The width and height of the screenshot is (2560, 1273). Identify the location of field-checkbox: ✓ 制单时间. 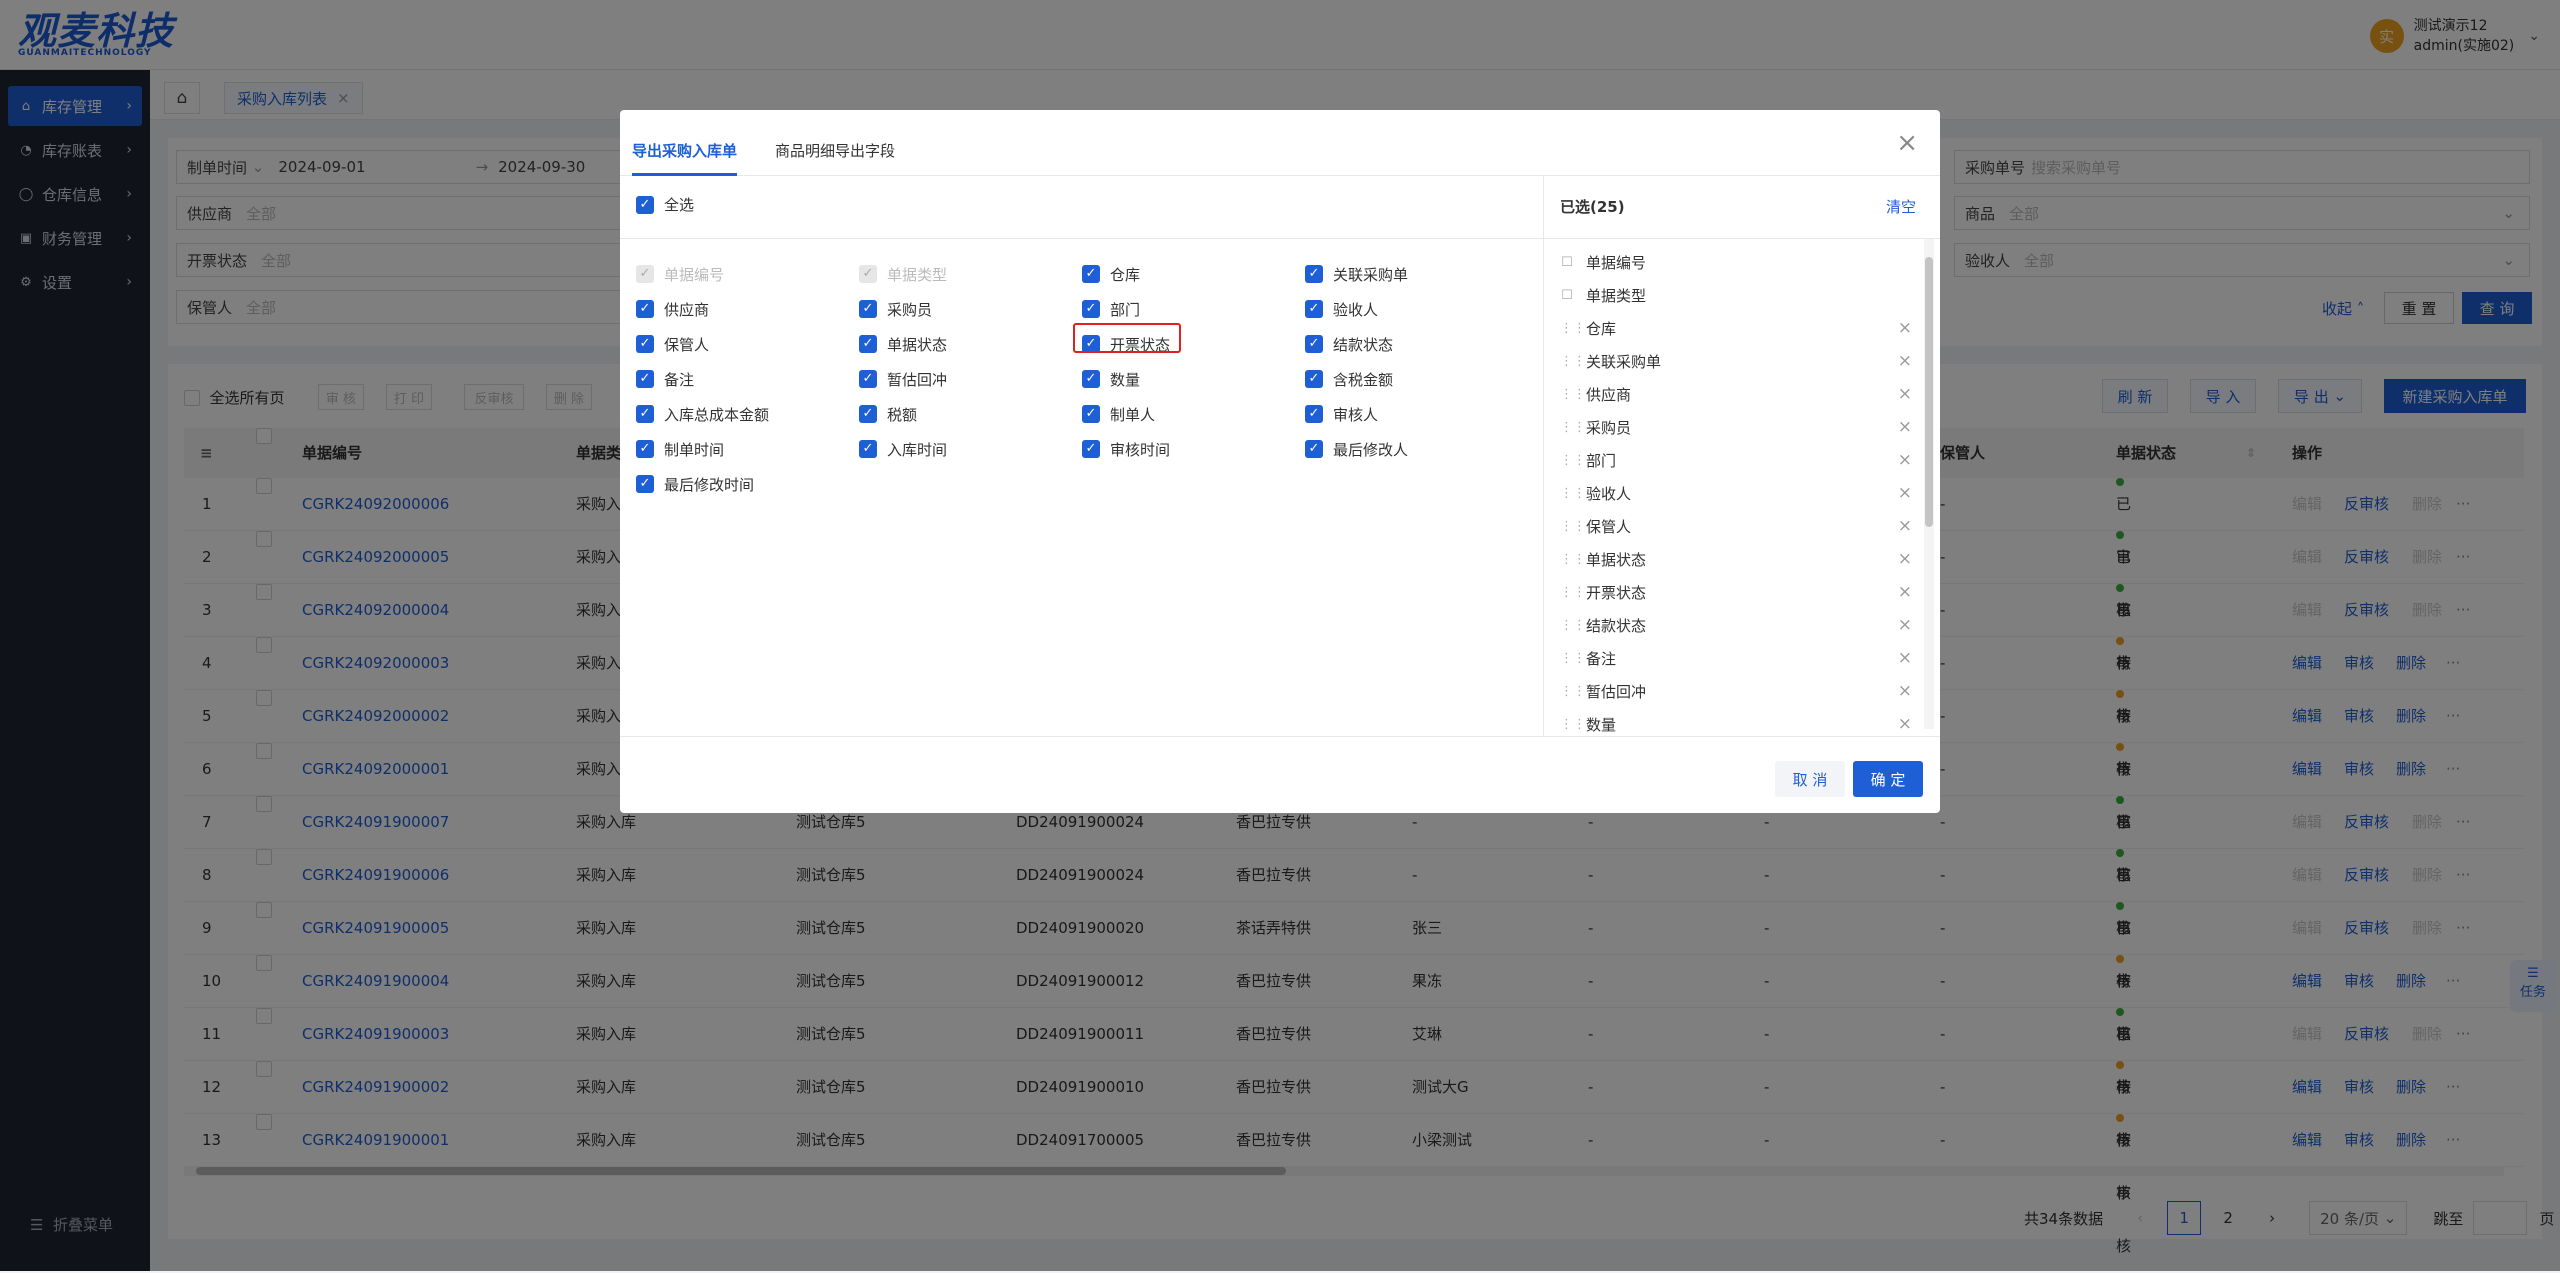
(680, 449).